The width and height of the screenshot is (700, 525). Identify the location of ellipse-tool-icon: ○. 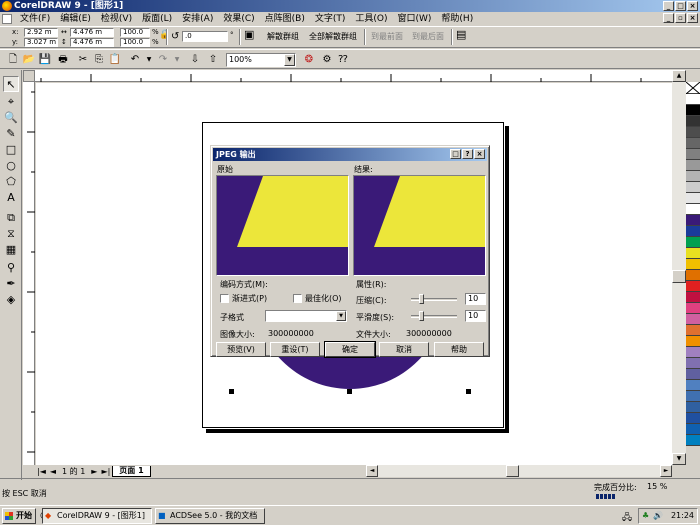
(11, 166).